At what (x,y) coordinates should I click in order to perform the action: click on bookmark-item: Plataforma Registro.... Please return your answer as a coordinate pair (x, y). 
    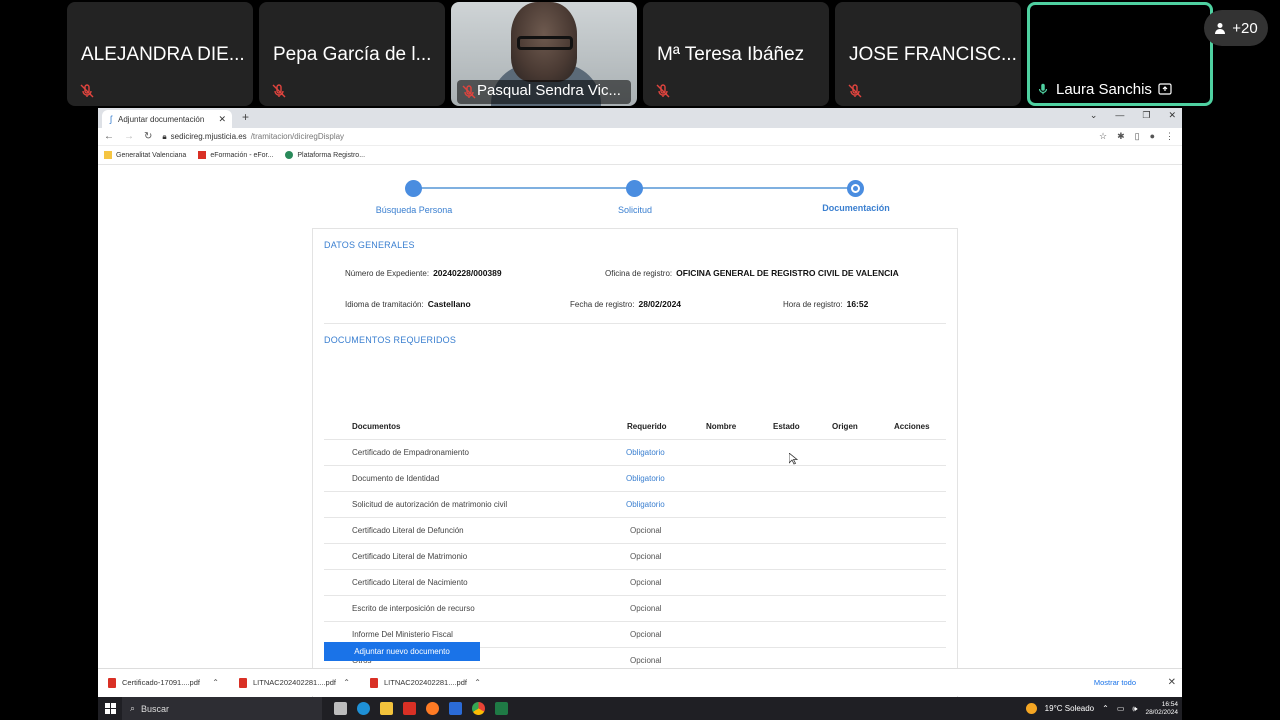
    Looking at the image, I should click on (325, 155).